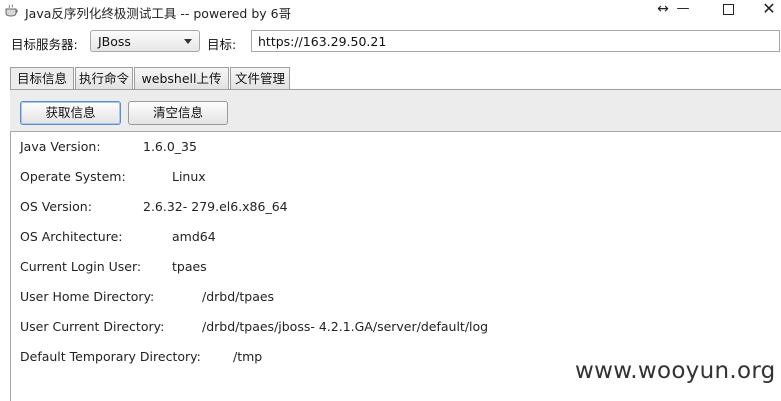 The height and width of the screenshot is (401, 781). I want to click on info-value: 2.6.32- 279.el6.x86_64, so click(215, 206).